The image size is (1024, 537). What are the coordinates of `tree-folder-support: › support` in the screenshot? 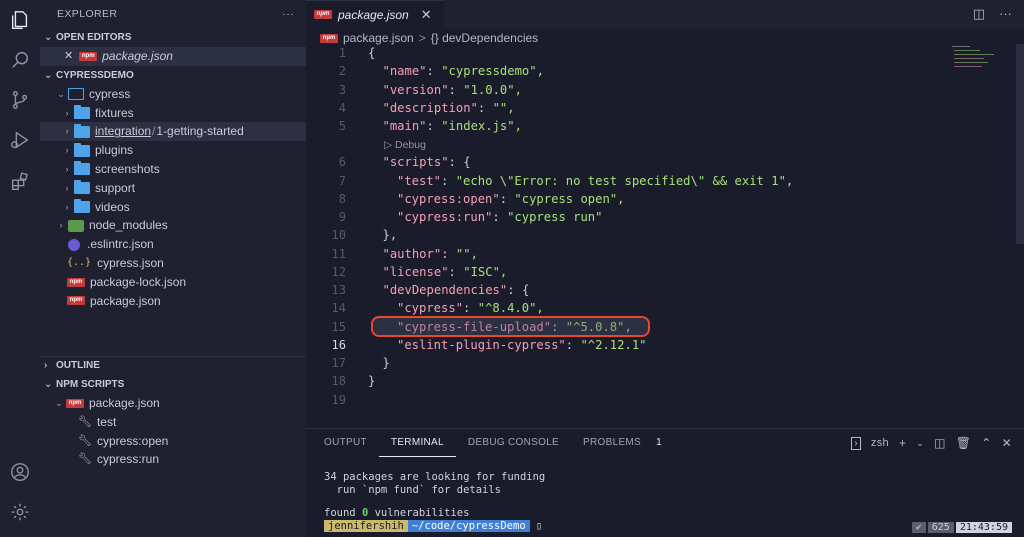 It's located at (173, 188).